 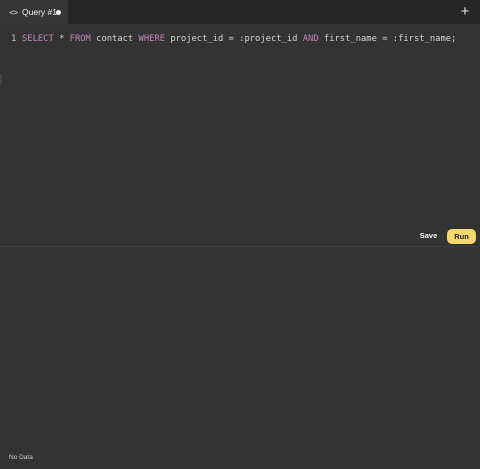 I want to click on editor-edge-marker, so click(x=1, y=79).